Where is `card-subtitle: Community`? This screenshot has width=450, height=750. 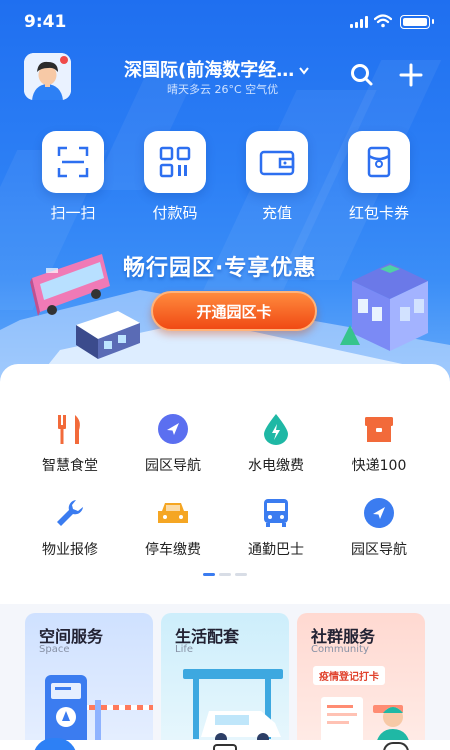
card-subtitle: Community is located at coordinates (340, 649).